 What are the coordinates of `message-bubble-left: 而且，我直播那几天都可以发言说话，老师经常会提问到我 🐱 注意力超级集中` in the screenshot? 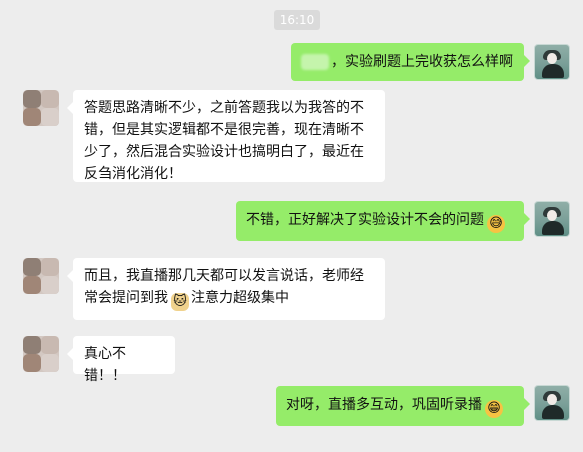 It's located at (226, 289).